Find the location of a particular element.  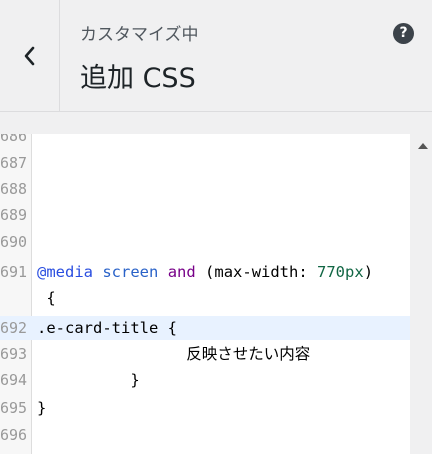

code-token-text: (max-width: is located at coordinates (261, 272).